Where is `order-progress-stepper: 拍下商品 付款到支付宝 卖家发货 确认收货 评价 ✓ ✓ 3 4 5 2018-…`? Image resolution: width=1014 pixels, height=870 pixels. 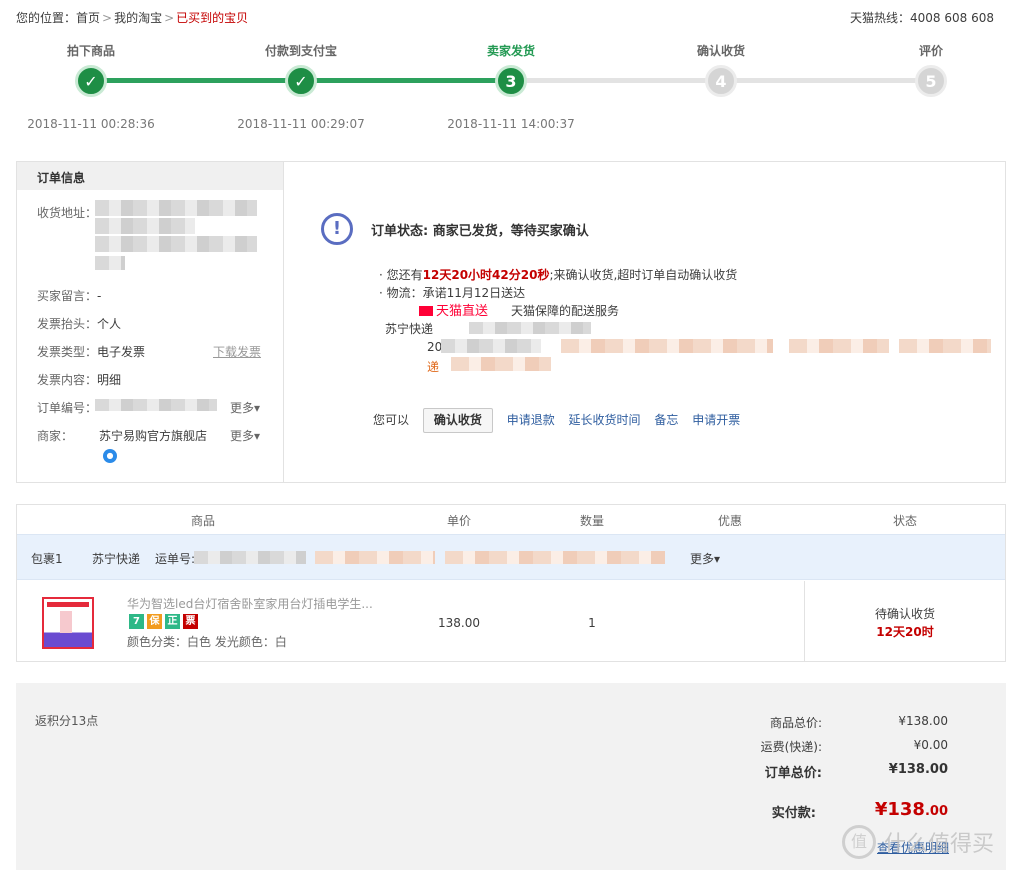 order-progress-stepper: 拍下商品 付款到支付宝 卖家发货 确认收货 评价 ✓ ✓ 3 4 5 2018-… is located at coordinates (507, 90).